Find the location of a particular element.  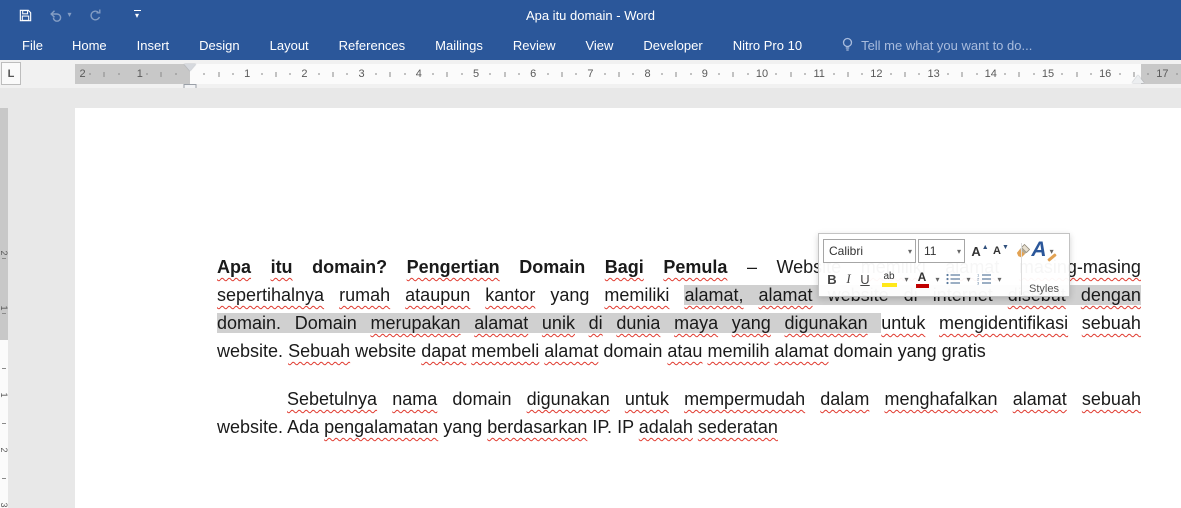

tab-review: Review is located at coordinates (534, 45).